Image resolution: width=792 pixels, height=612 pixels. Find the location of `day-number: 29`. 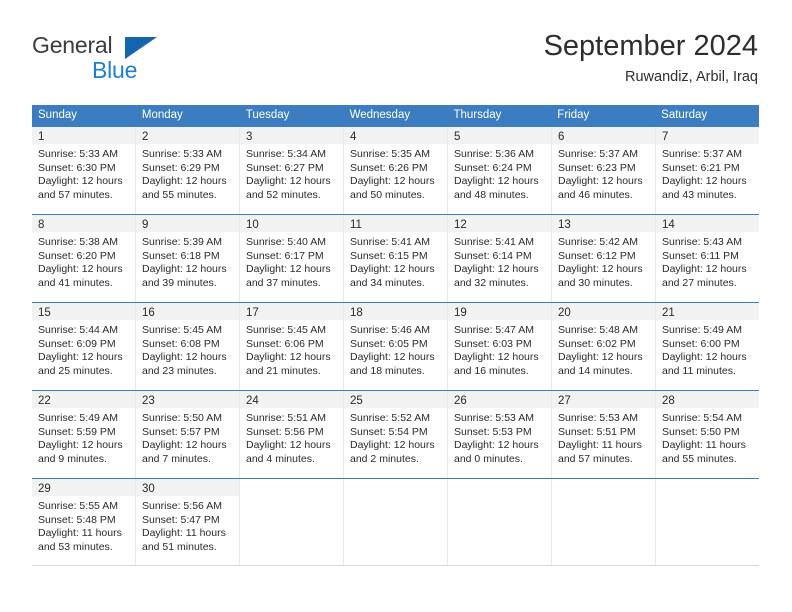

day-number: 29 is located at coordinates (44, 489).